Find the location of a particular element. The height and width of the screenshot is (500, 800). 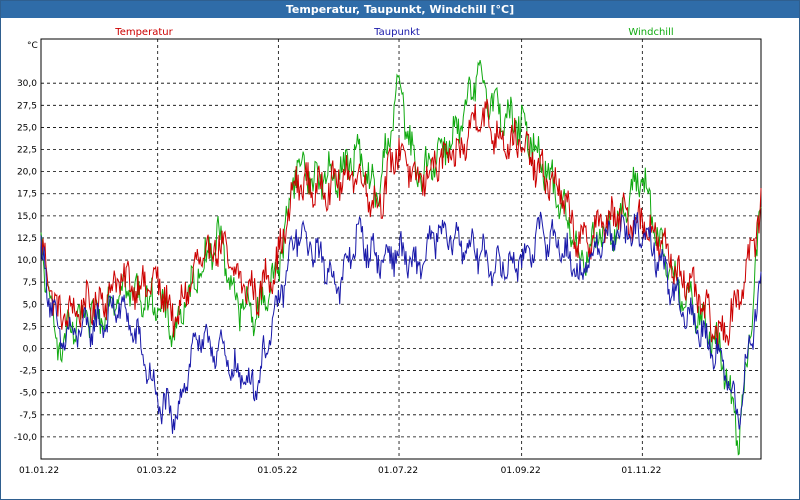

y-tick-label: 7,5 is located at coordinates (30, 283).